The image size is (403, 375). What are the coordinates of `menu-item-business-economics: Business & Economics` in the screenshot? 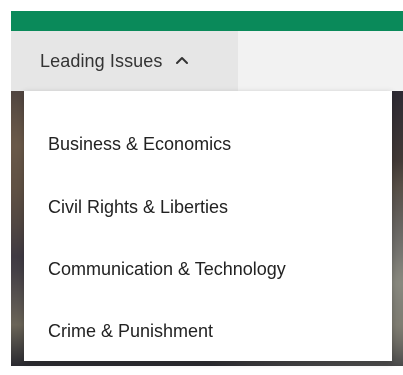 It's located at (139, 144).